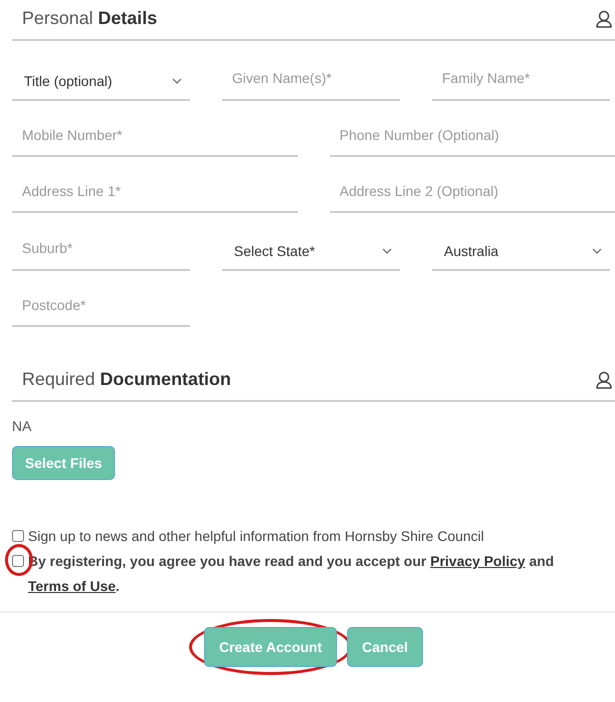 The height and width of the screenshot is (702, 615). Describe the element at coordinates (478, 561) in the screenshot. I see `policy-link: Privacy Policy` at that location.